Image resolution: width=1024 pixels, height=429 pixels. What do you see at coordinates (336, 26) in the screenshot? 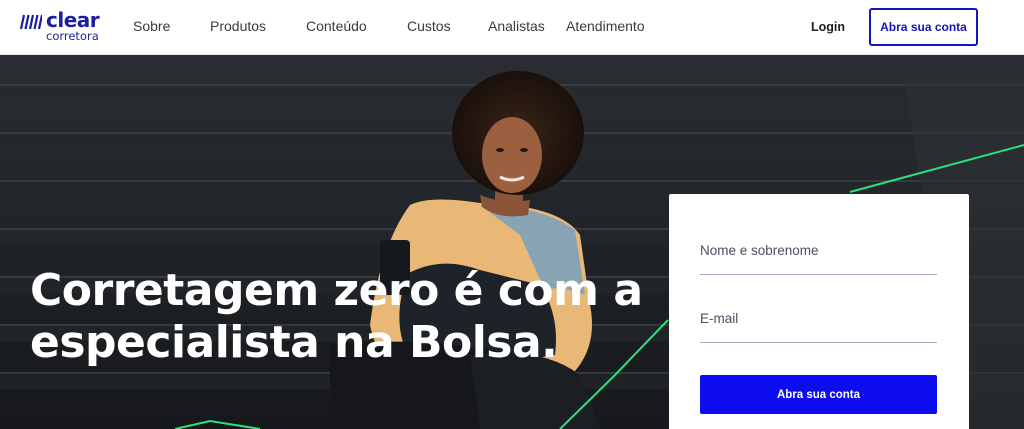
I see `nav-item-conteudo: Conteúdo` at bounding box center [336, 26].